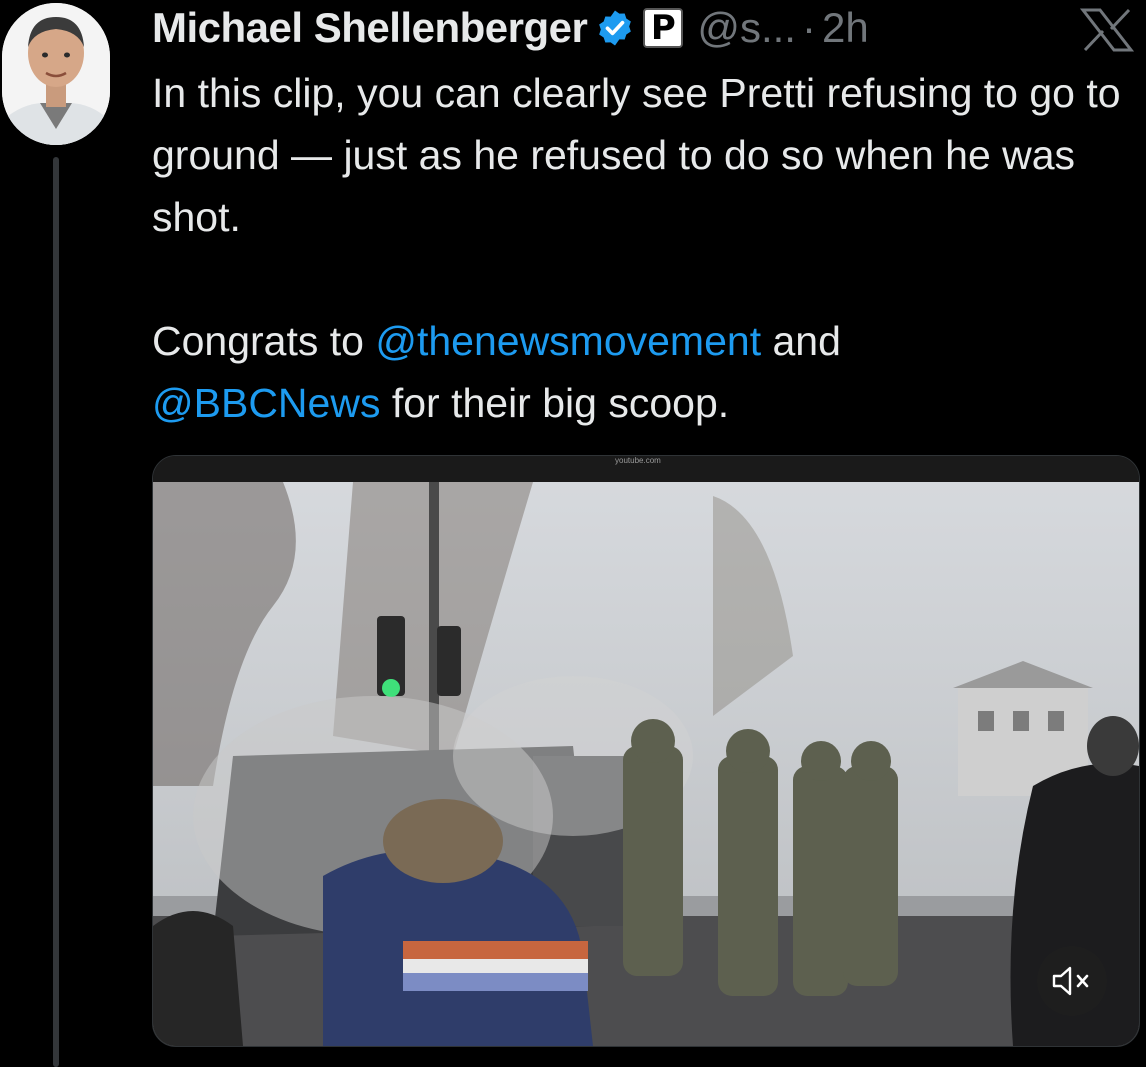 The height and width of the screenshot is (1067, 1146). I want to click on text-segment: and, so click(801, 341).